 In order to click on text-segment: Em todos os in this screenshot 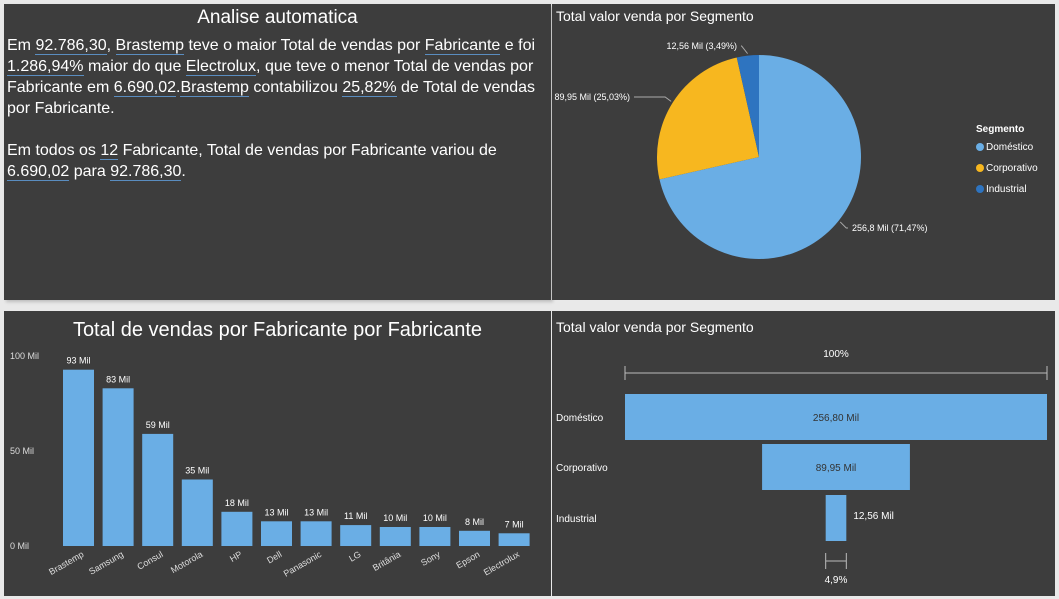, I will do `click(54, 150)`.